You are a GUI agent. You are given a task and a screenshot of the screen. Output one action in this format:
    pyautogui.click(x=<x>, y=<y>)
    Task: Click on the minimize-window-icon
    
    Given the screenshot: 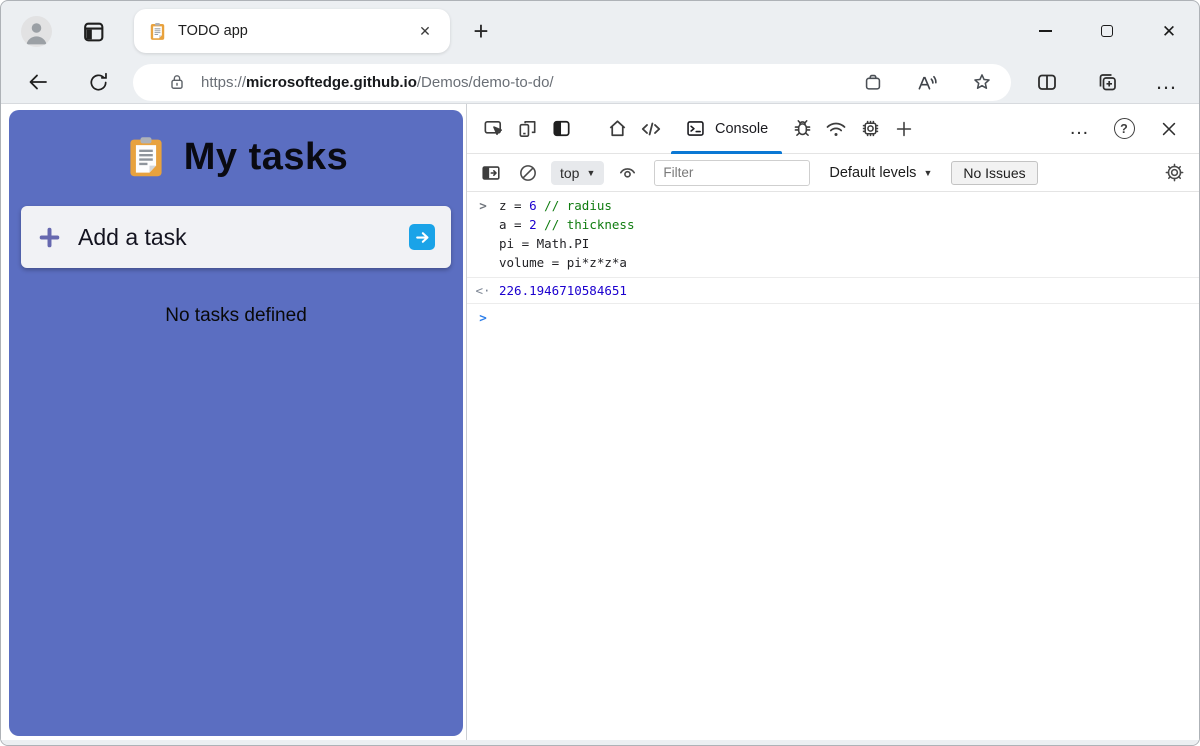 What is the action you would take?
    pyautogui.click(x=1045, y=31)
    